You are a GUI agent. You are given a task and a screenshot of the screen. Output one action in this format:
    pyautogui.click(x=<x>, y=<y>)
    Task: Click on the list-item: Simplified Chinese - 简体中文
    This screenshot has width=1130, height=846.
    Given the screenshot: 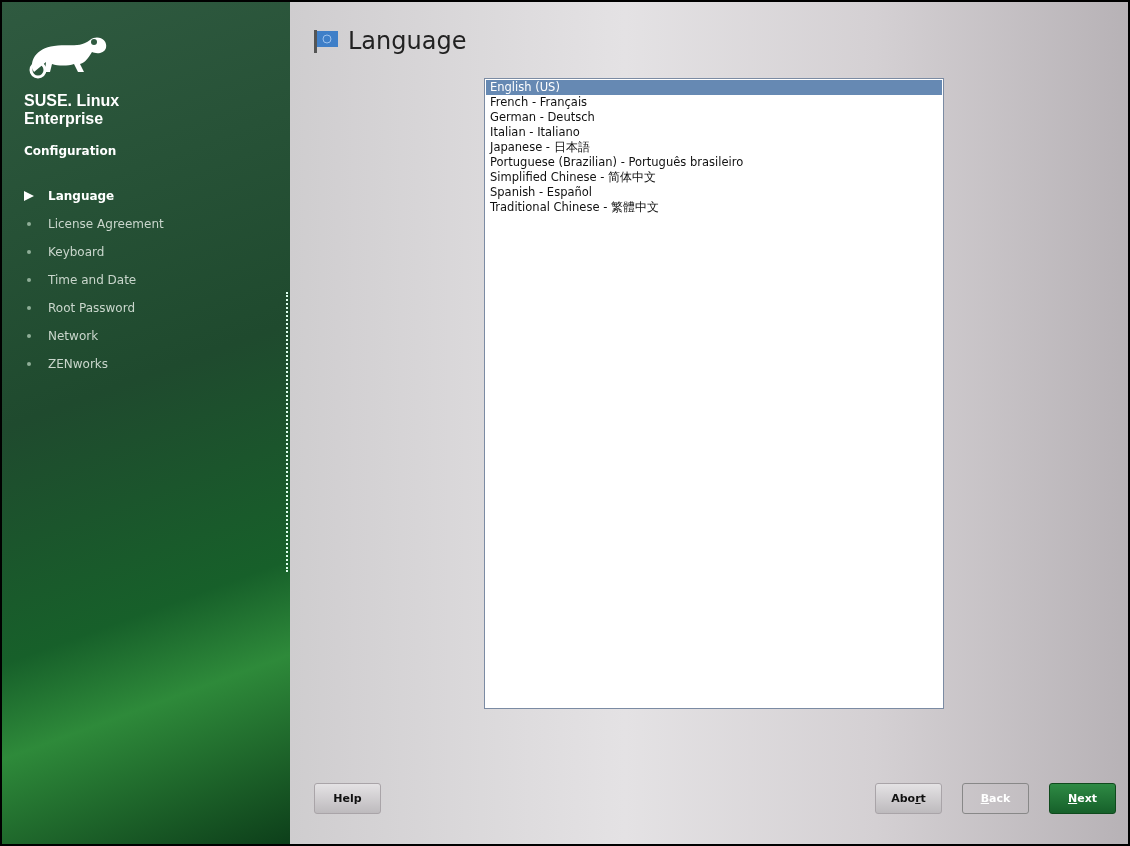 What is the action you would take?
    pyautogui.click(x=714, y=177)
    